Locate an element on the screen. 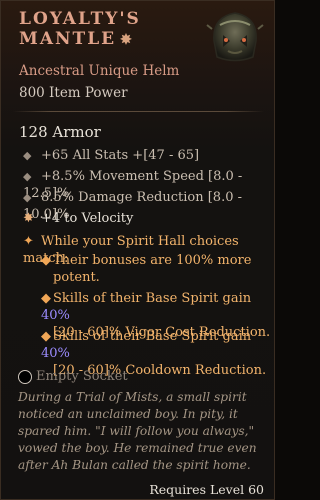  unique-power-line: ◆ Their bonuses are 100% more potent. is located at coordinates (146, 269).